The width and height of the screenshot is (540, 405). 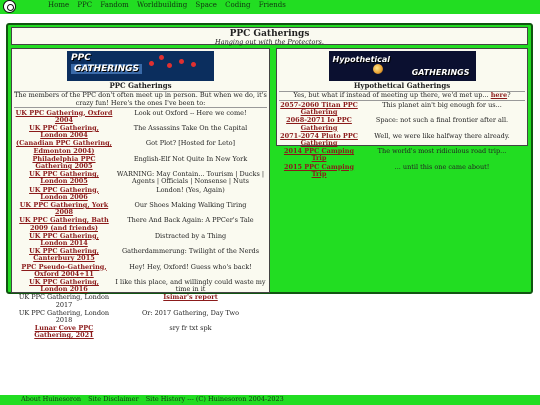 I want to click on gathering-name-cell: PPC Pseudo-Gathering, Oxford 2004+11, so click(x=64, y=270).